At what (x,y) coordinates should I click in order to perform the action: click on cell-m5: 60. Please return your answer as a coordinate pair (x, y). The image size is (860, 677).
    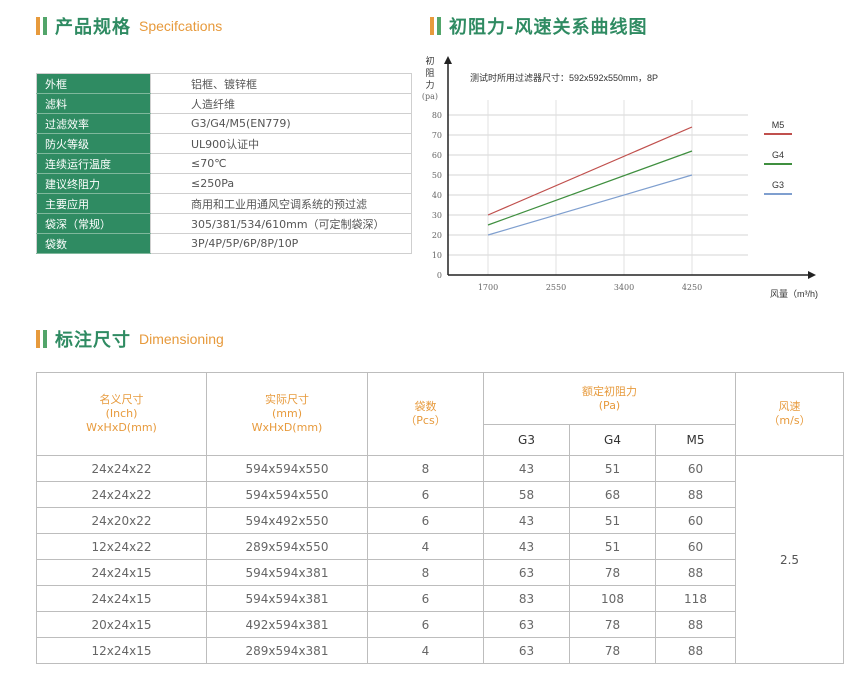
    Looking at the image, I should click on (695, 468).